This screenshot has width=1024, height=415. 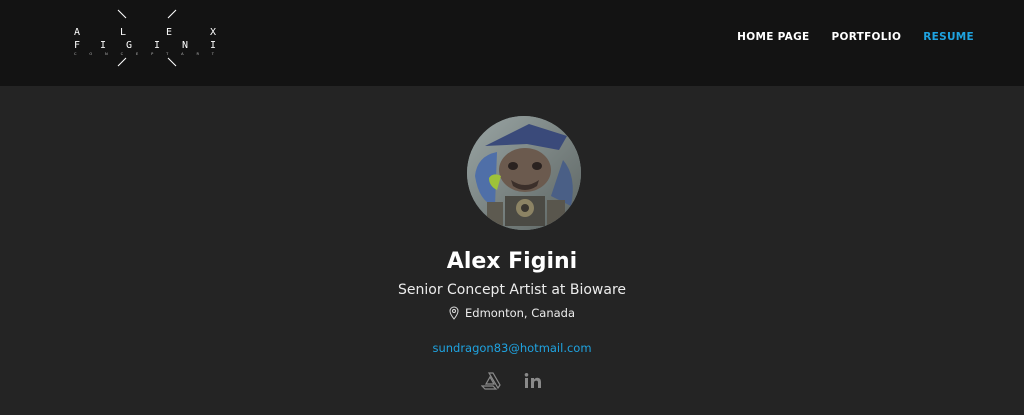 What do you see at coordinates (144, 54) in the screenshot?
I see `logo-tagline: C O N C E P T A R T` at bounding box center [144, 54].